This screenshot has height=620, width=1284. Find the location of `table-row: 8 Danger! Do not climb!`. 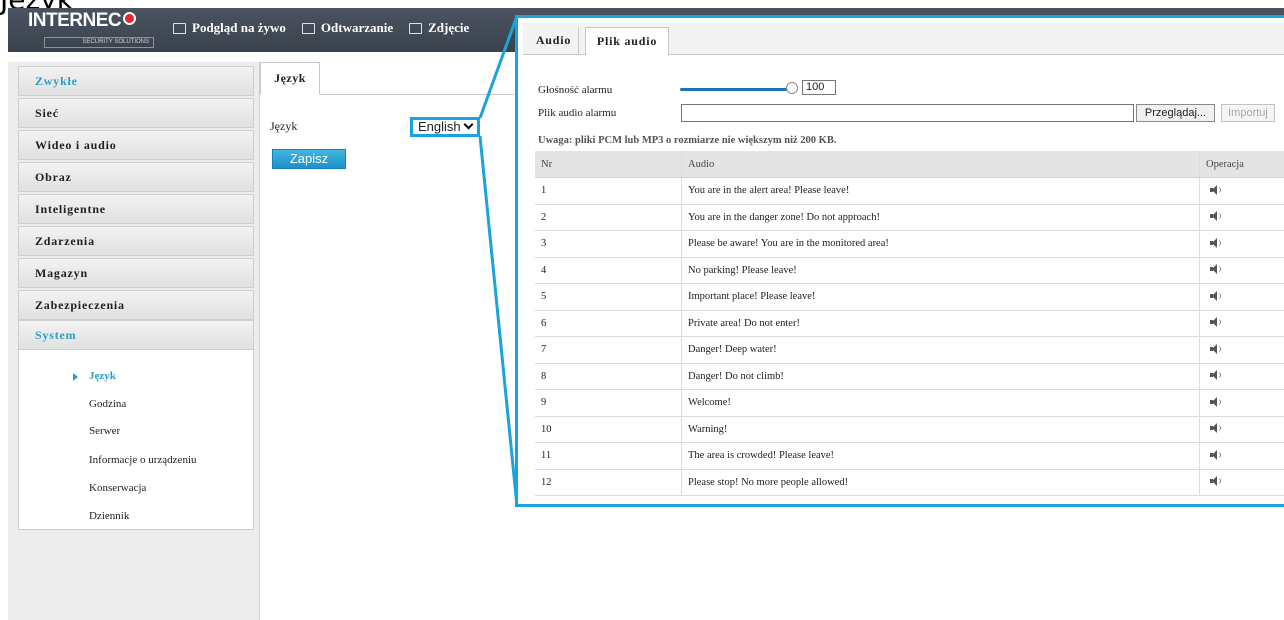

table-row: 8 Danger! Do not climb! is located at coordinates (909, 376).